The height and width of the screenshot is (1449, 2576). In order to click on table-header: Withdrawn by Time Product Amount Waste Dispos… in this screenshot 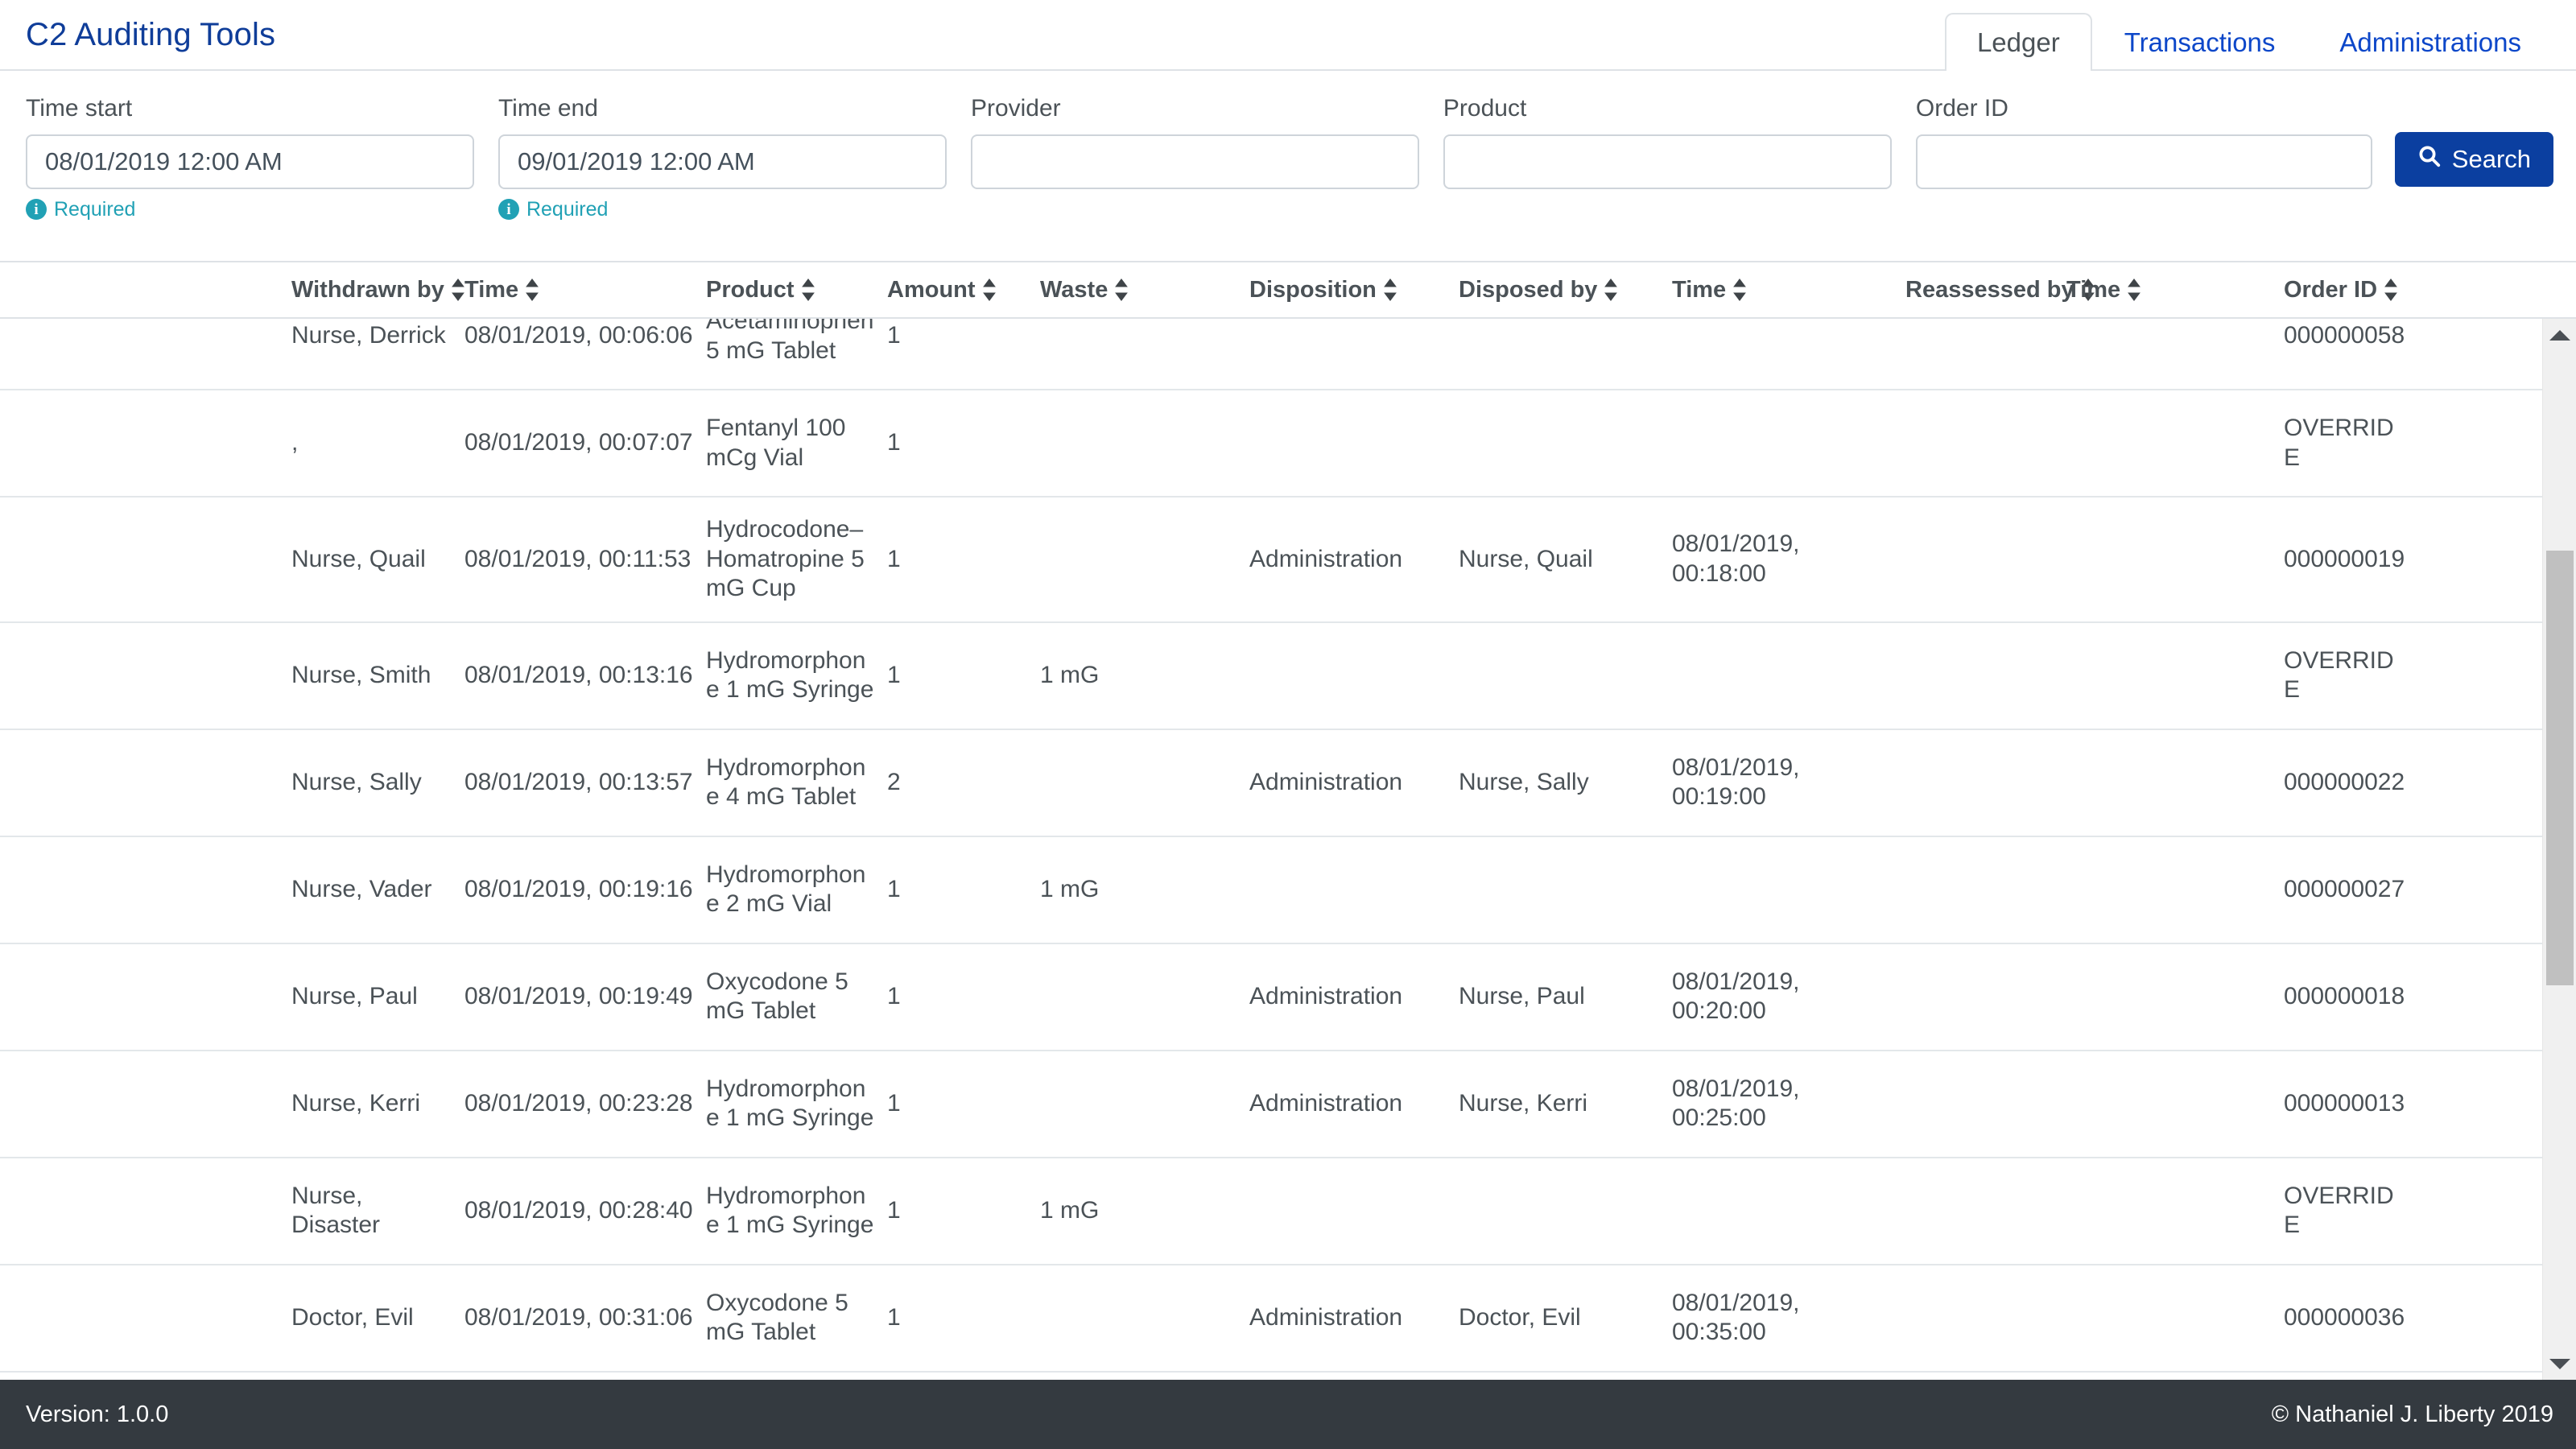, I will do `click(1288, 290)`.